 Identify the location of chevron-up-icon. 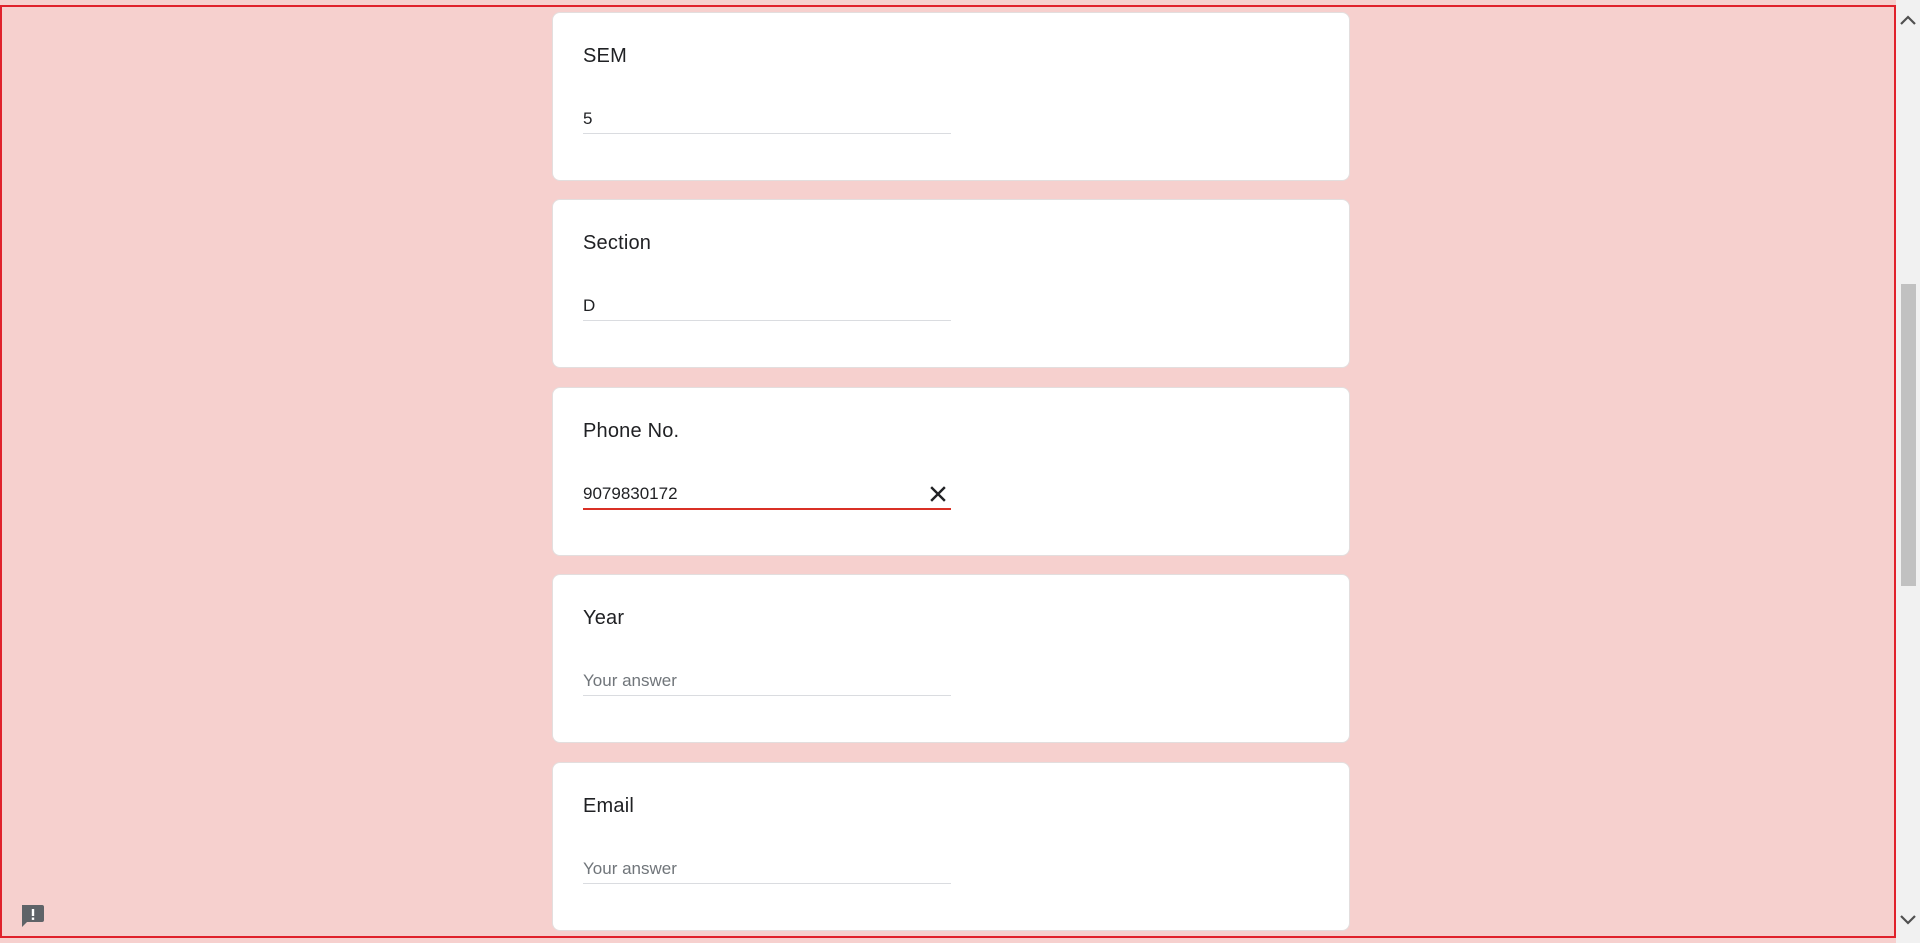
(1908, 20).